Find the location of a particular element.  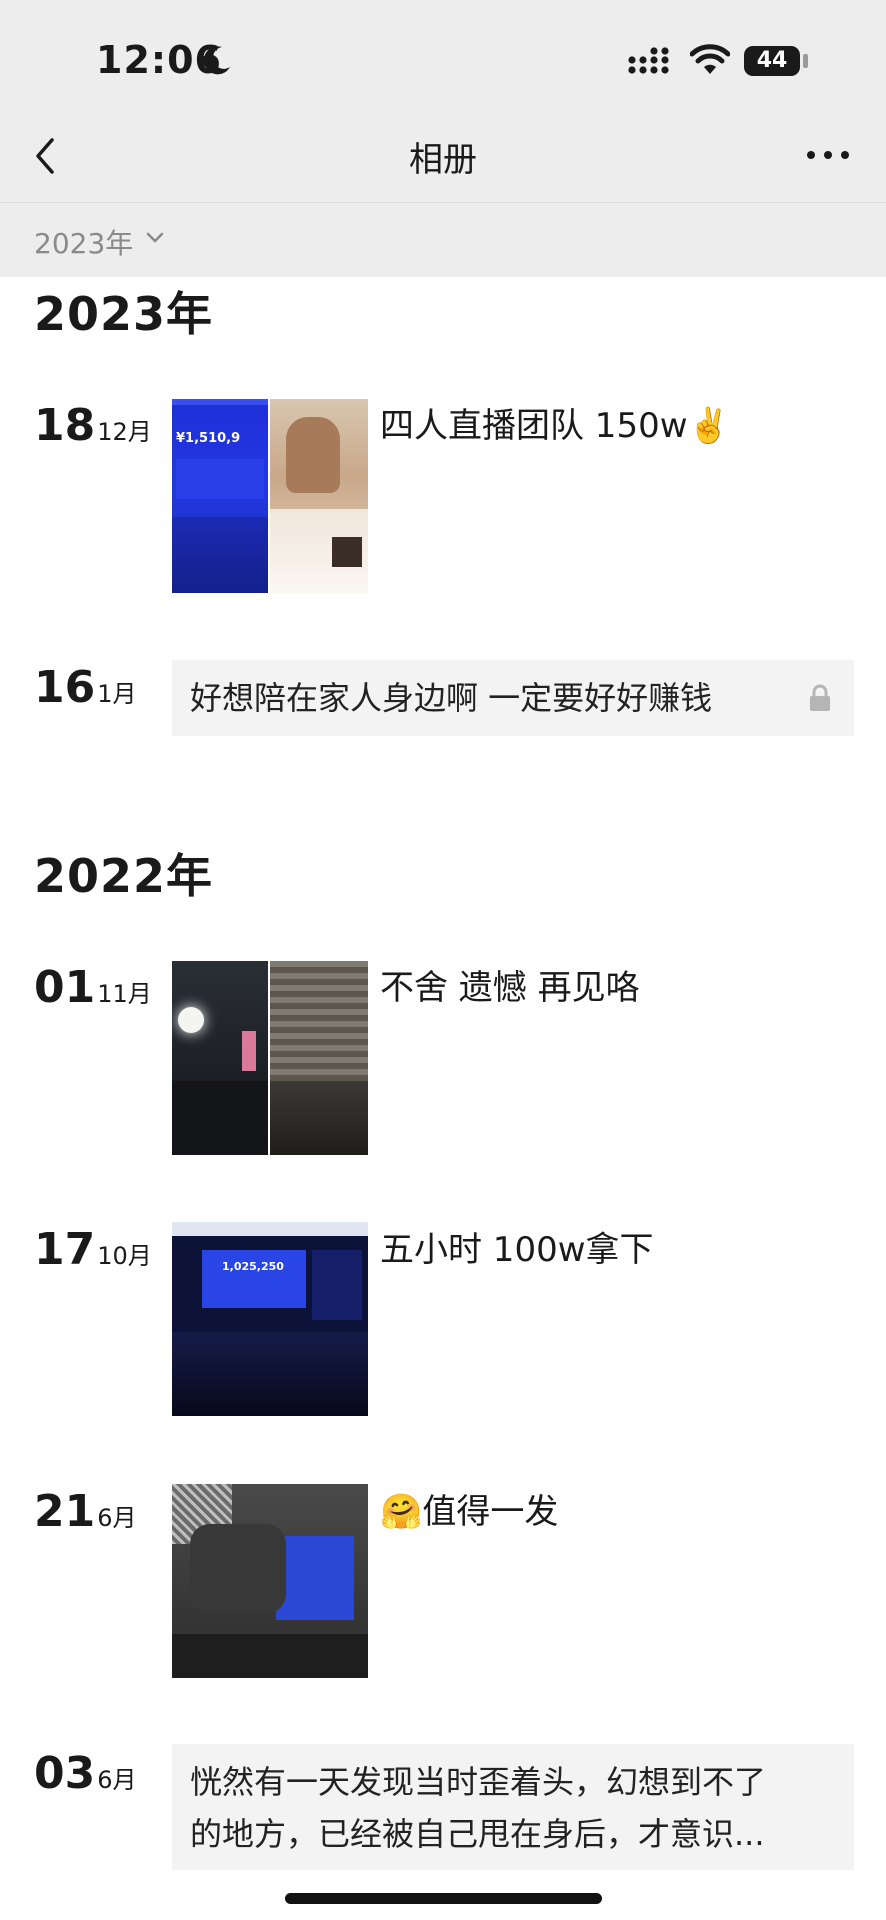

year-filter-button: 2023年 is located at coordinates (83, 242).